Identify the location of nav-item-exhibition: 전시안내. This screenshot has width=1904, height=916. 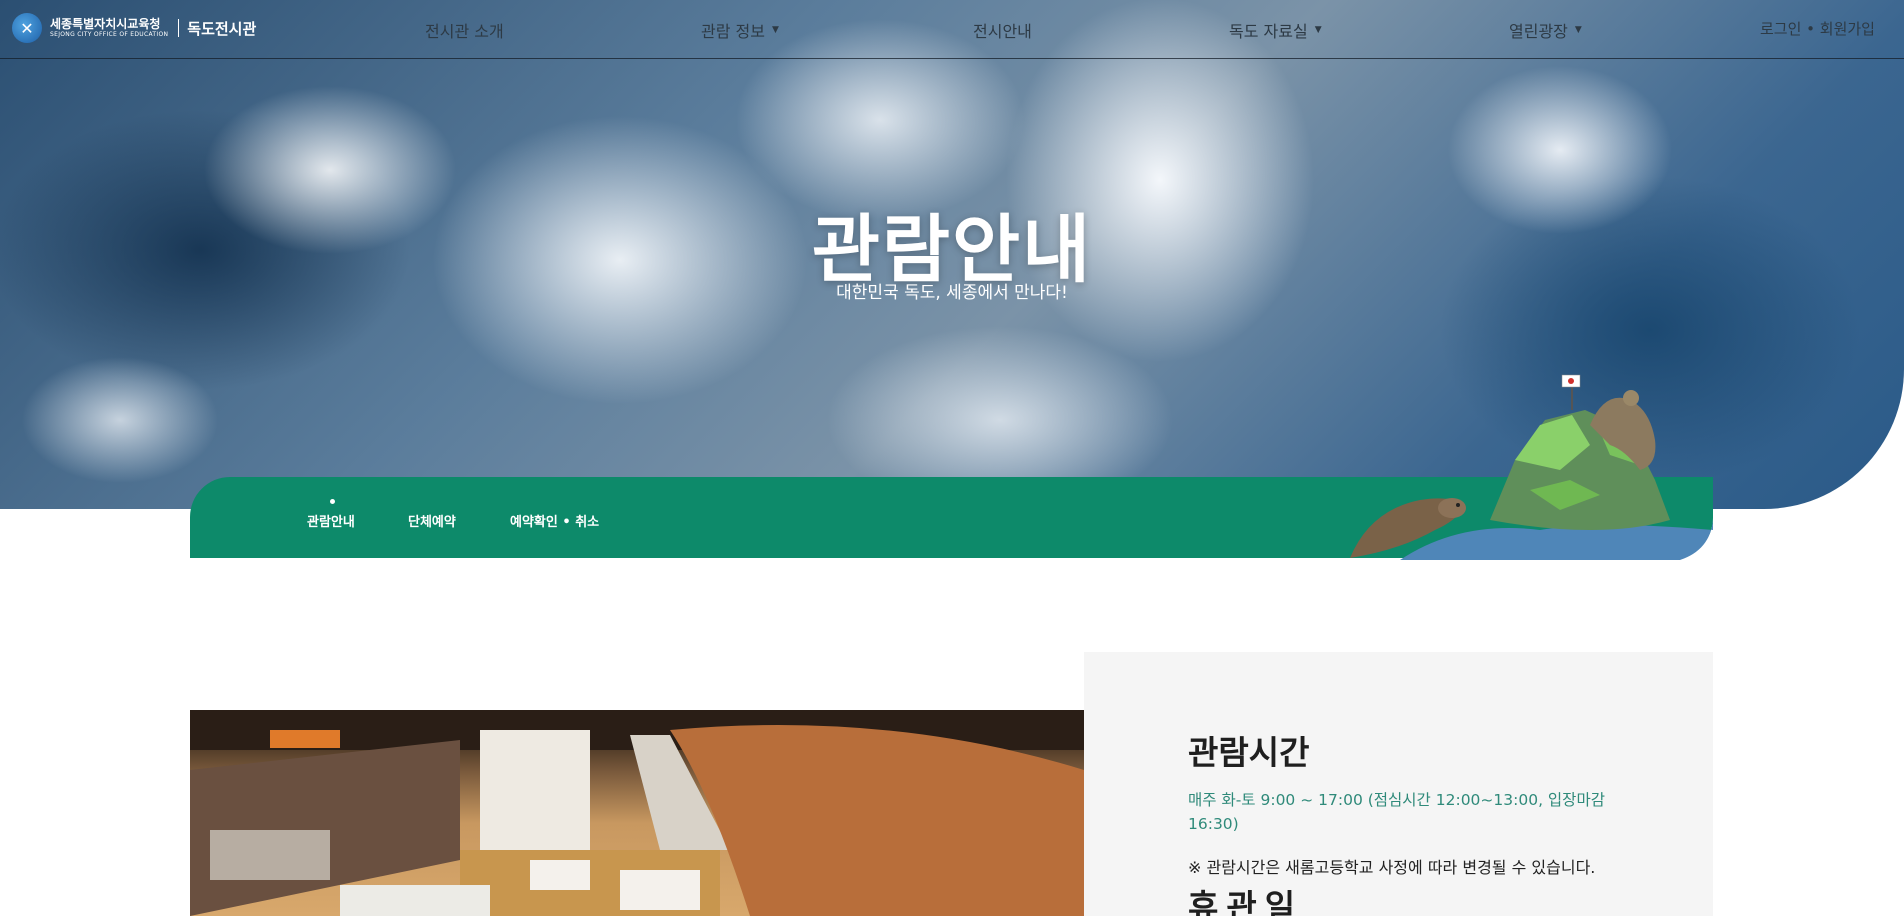
(1002, 30).